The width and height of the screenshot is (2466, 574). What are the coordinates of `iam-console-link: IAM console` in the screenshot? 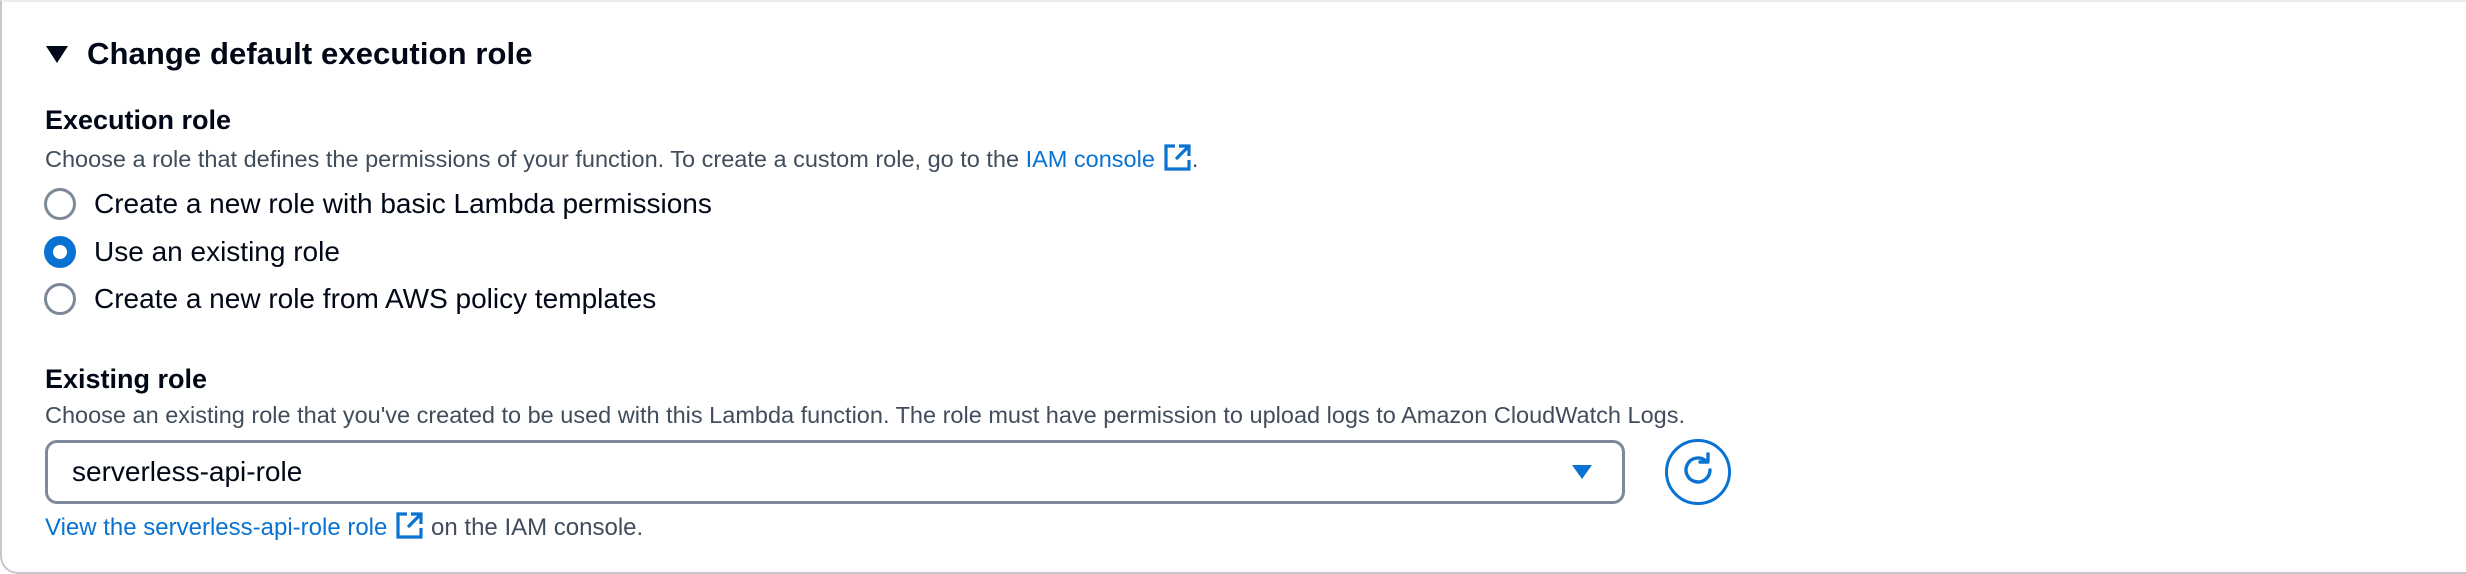 It's located at (1108, 158).